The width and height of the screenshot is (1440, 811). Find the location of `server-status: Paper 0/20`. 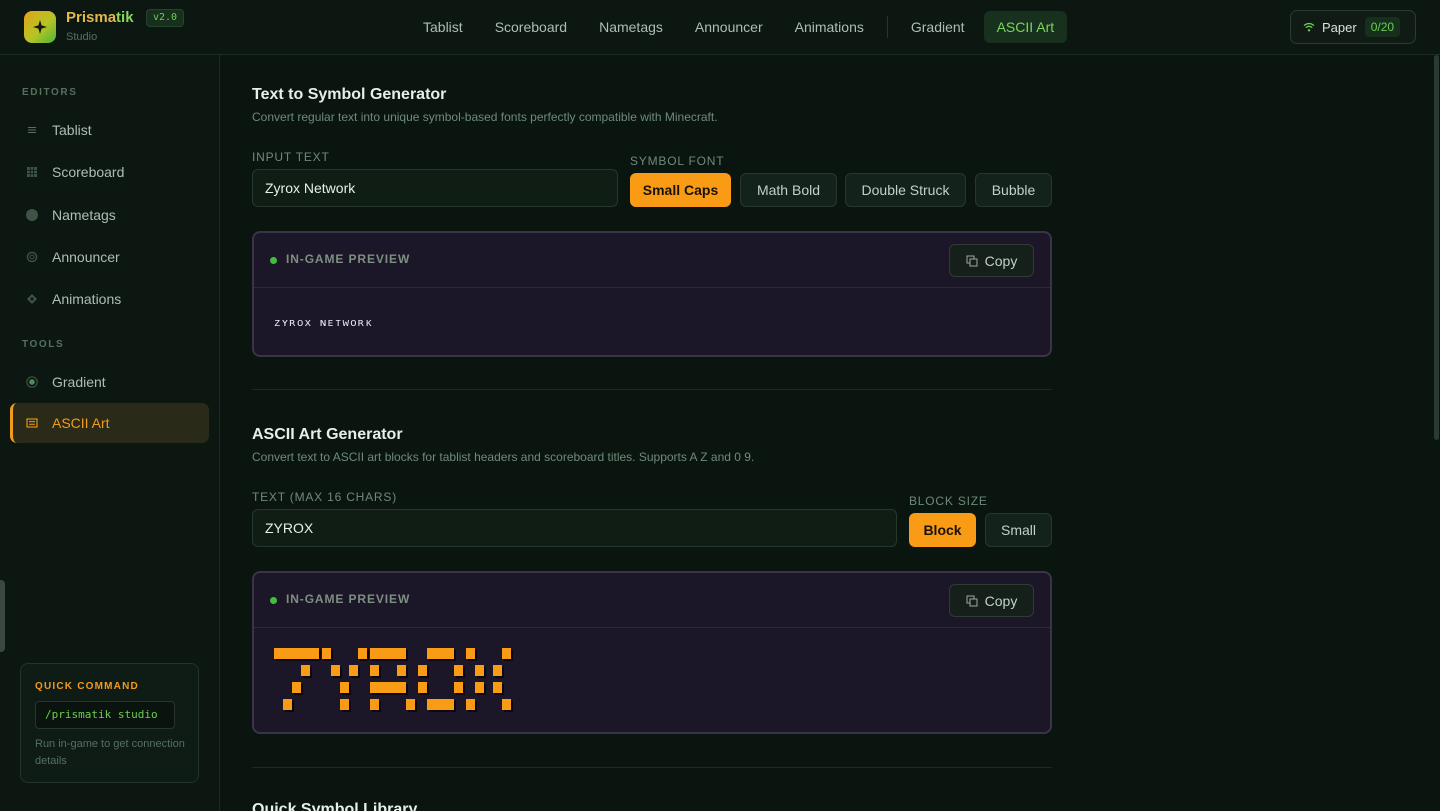

server-status: Paper 0/20 is located at coordinates (1353, 27).